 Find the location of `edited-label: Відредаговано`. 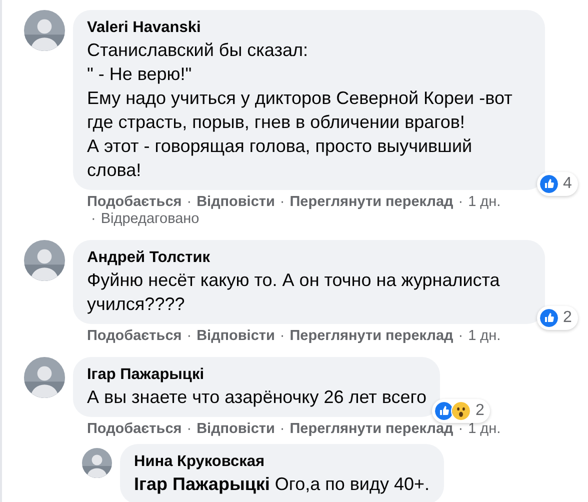

edited-label: Відредаговано is located at coordinates (150, 219).